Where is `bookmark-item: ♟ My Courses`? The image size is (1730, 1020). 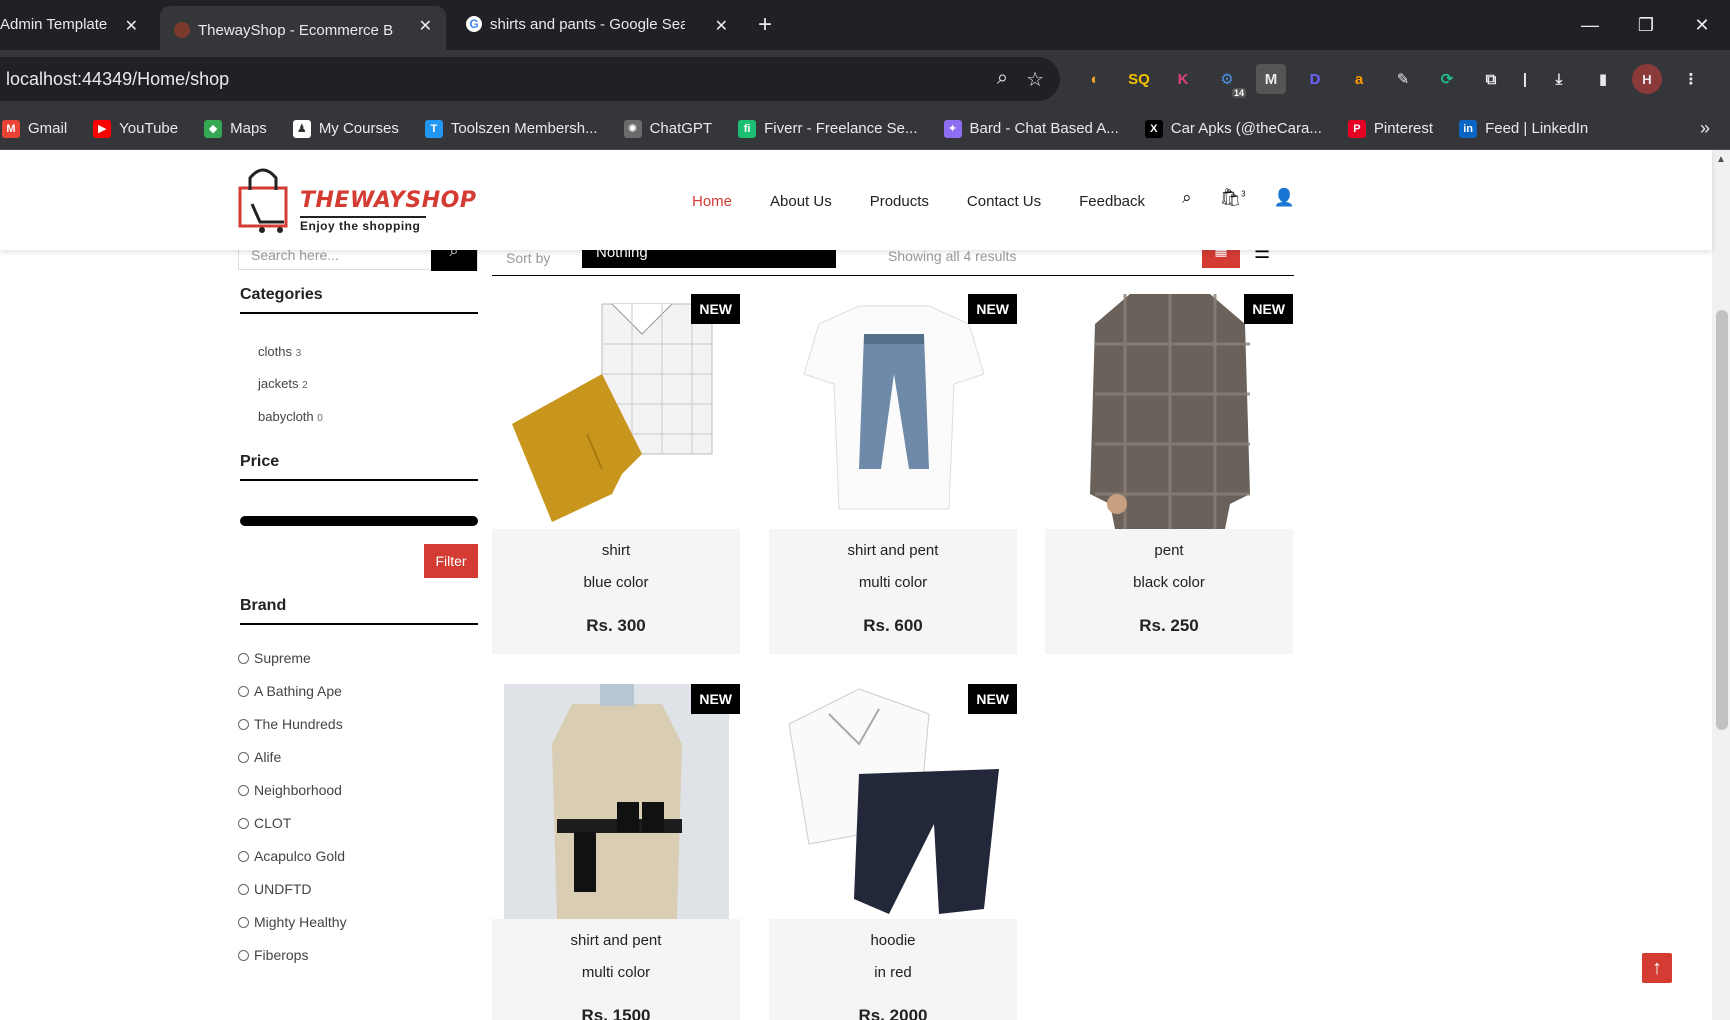 bookmark-item: ♟ My Courses is located at coordinates (345, 128).